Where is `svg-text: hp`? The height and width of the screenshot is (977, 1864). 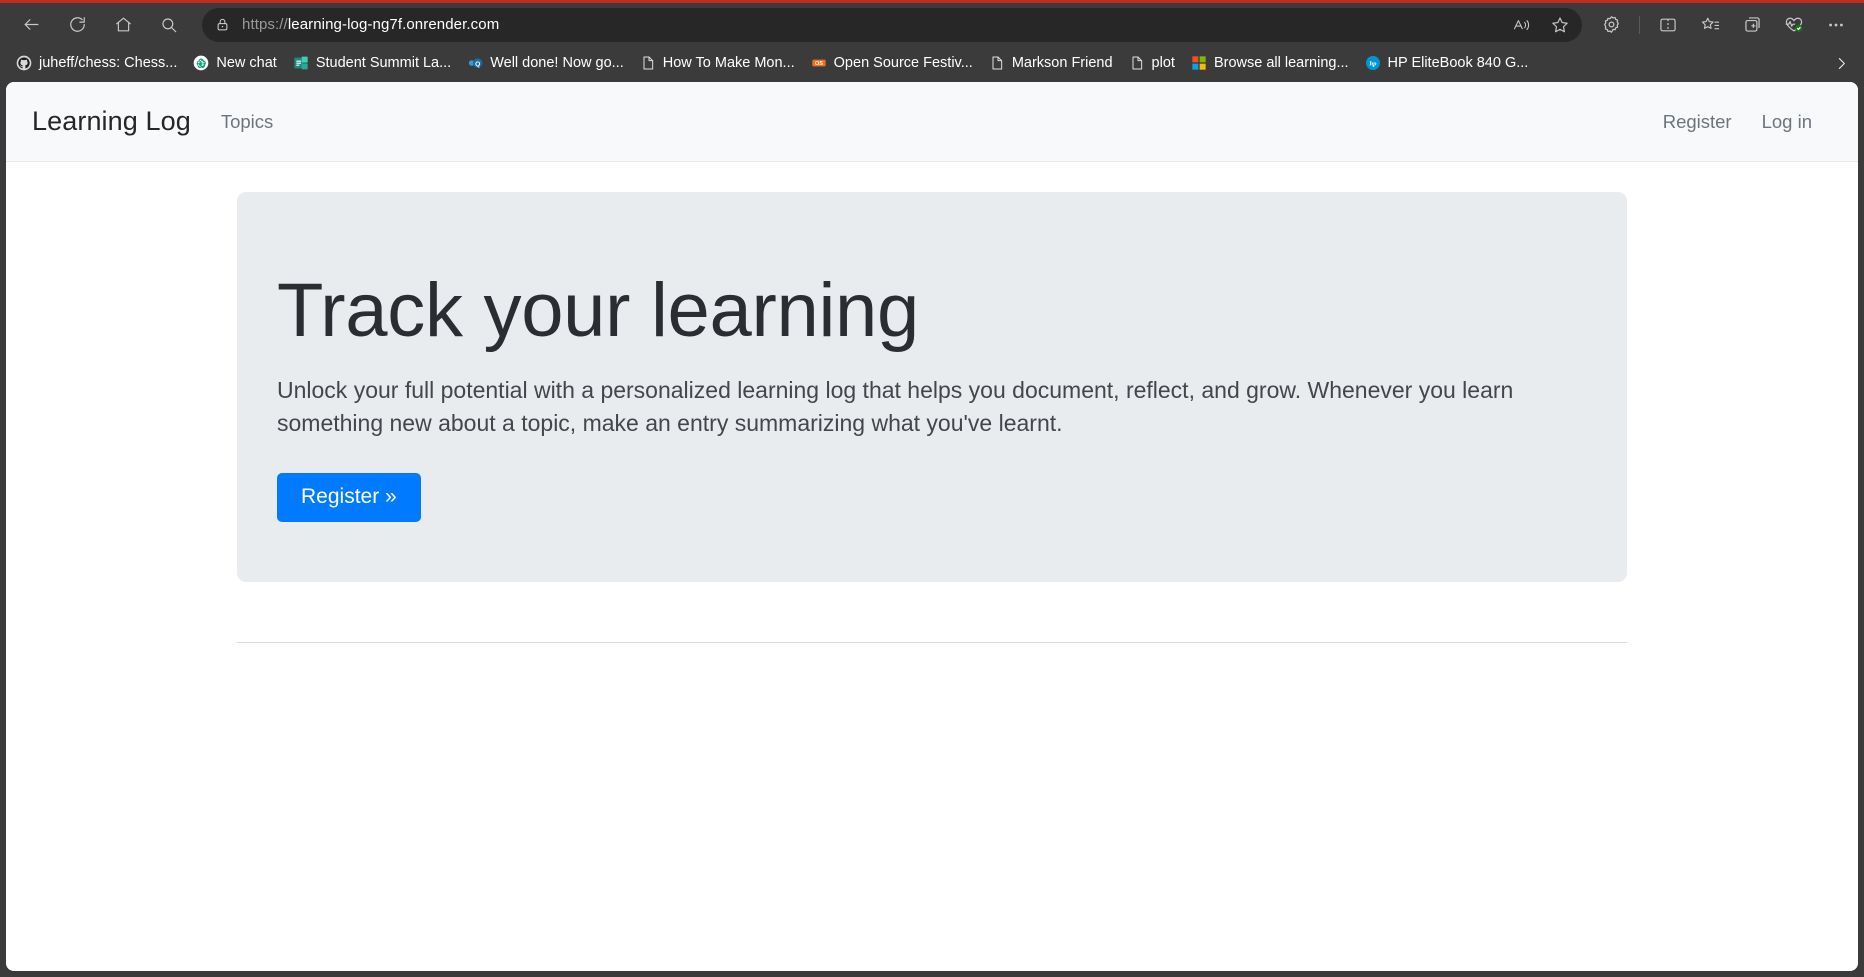
svg-text: hp is located at coordinates (1373, 64).